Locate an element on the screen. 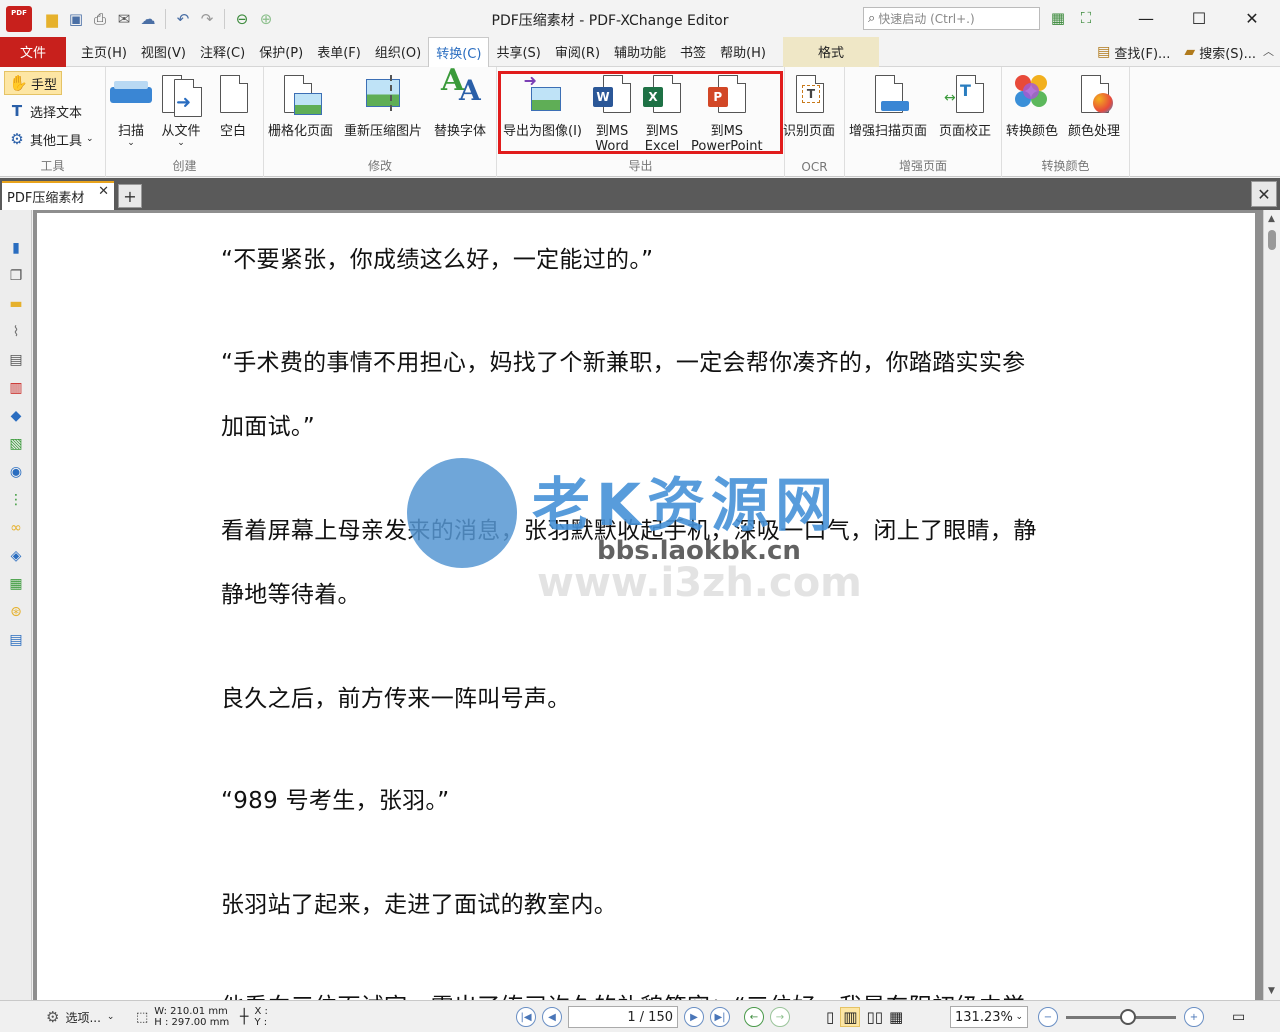  other-tools-dropdown: ⚙ 其他工具 ⌄ is located at coordinates (51, 139).